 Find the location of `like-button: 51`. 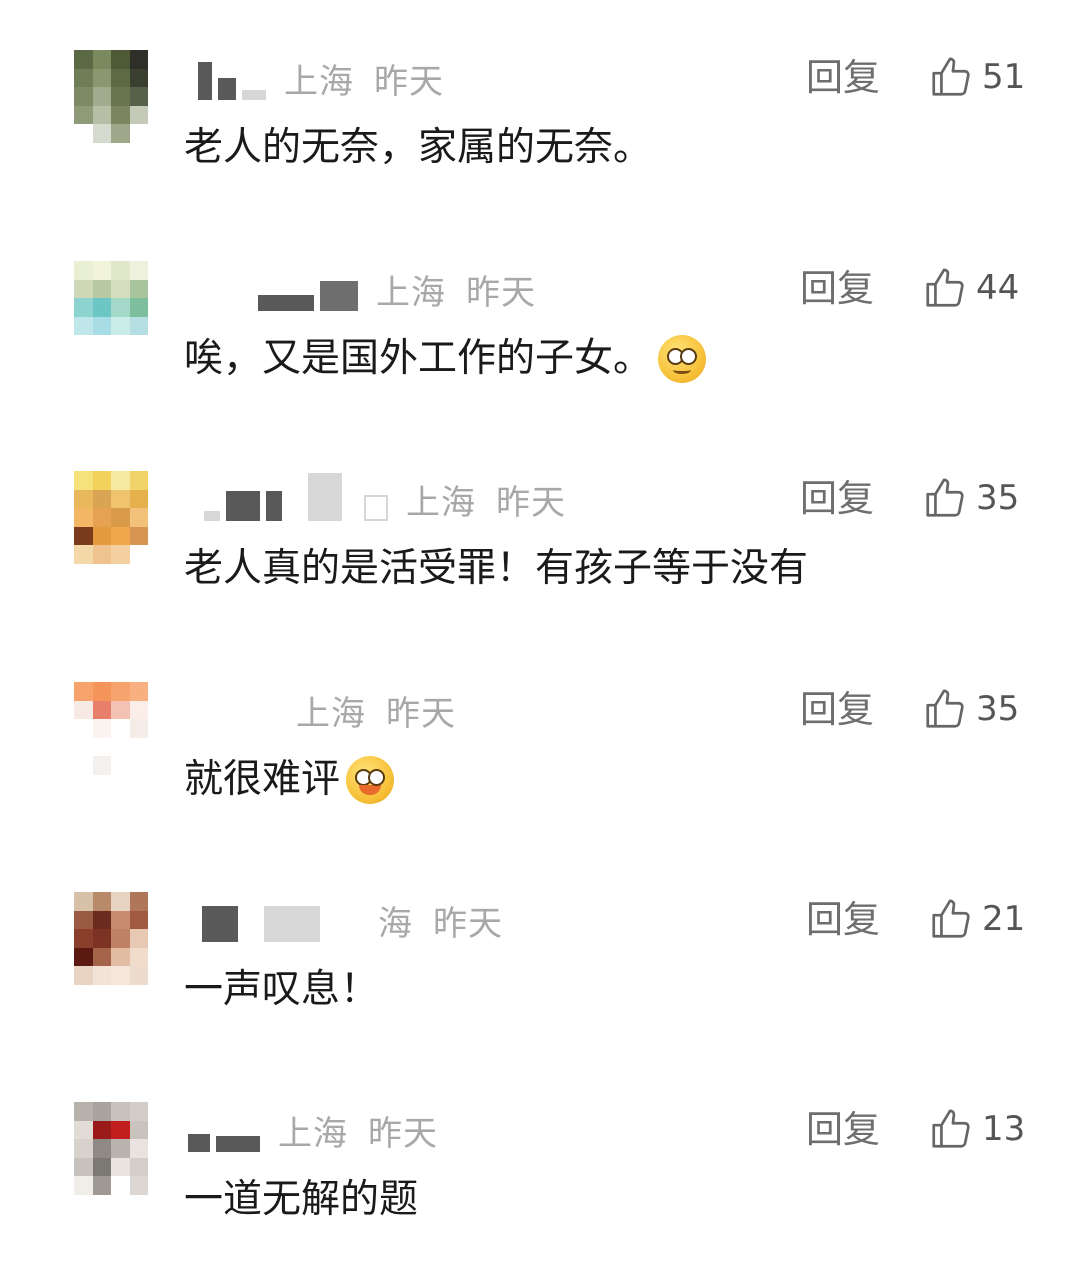

like-button: 51 is located at coordinates (976, 77).